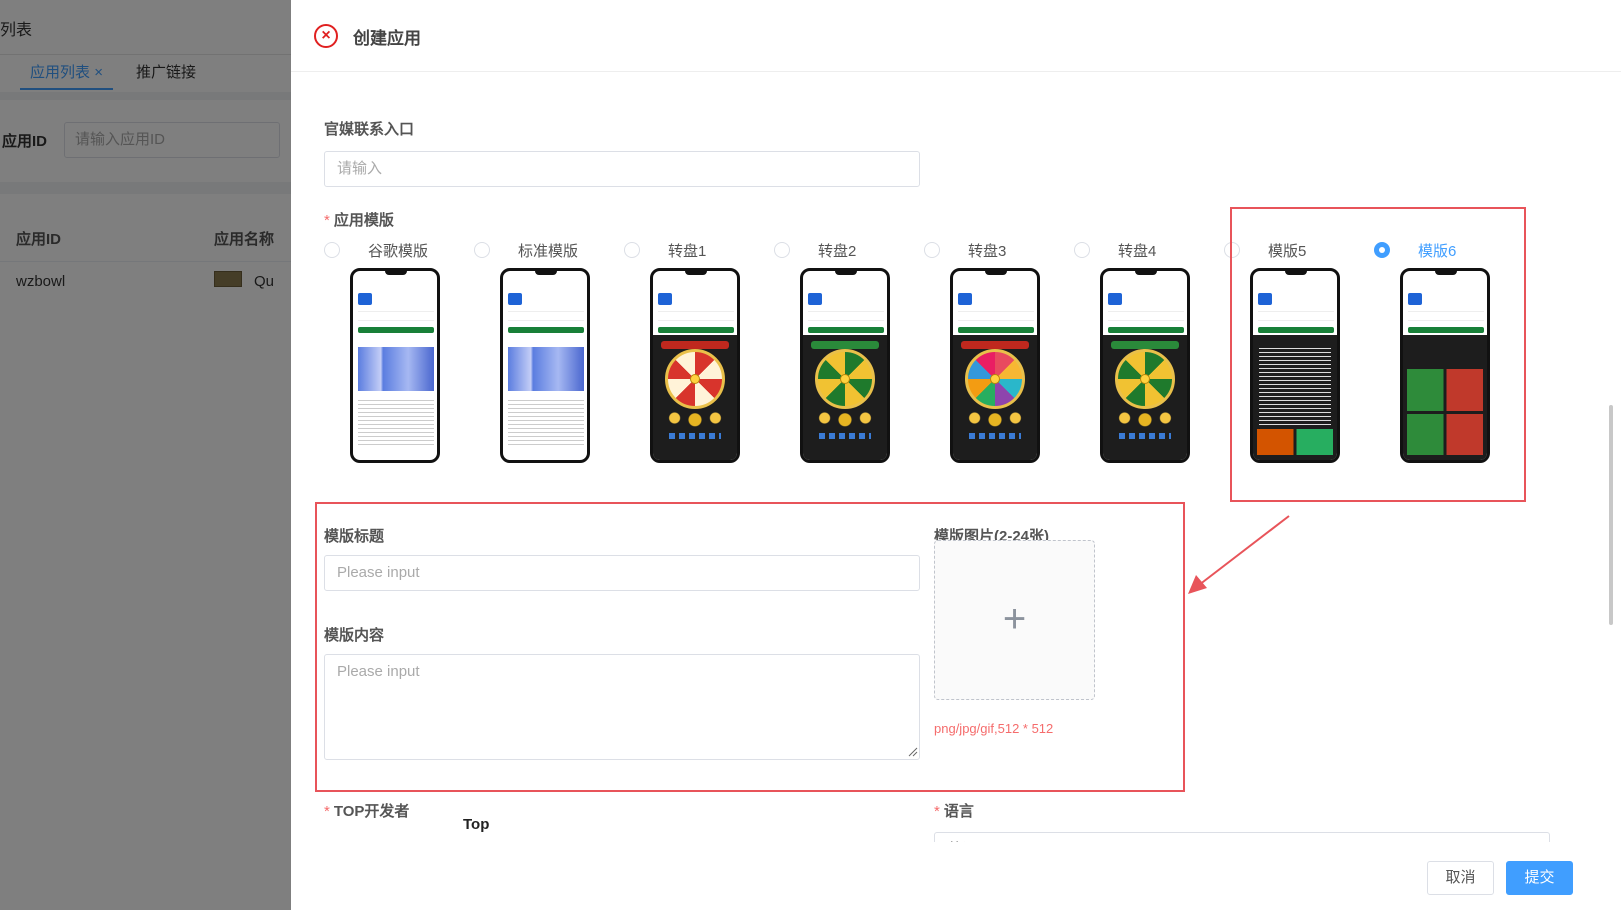 This screenshot has width=1621, height=910. I want to click on image-upload-box: +, so click(1014, 620).